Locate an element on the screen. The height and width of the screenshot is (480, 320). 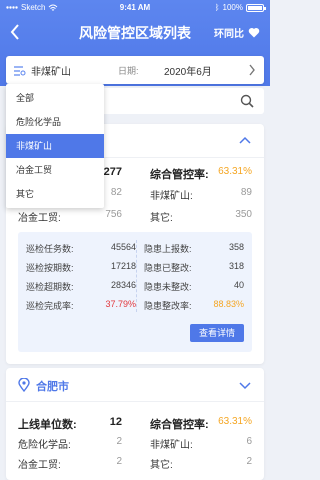
heart-icon is located at coordinates (254, 32).